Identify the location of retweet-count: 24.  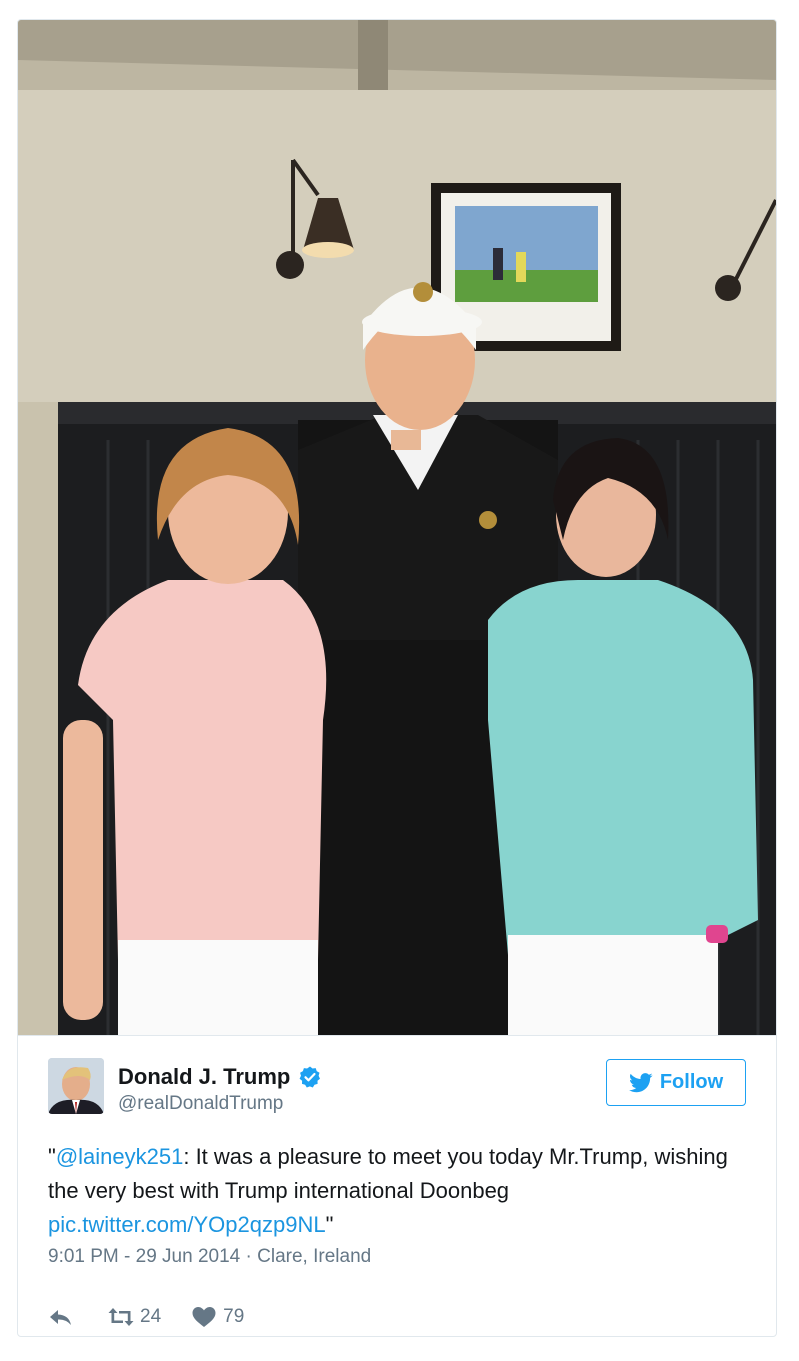
(151, 1316).